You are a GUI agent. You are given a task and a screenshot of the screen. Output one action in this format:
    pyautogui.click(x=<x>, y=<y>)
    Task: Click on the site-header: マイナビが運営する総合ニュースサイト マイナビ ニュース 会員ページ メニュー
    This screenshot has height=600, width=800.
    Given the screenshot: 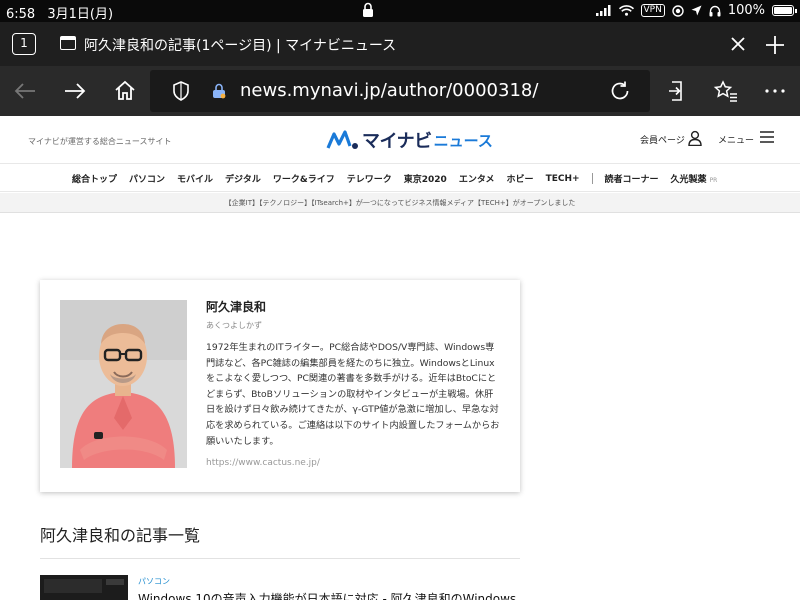 What is the action you would take?
    pyautogui.click(x=400, y=140)
    